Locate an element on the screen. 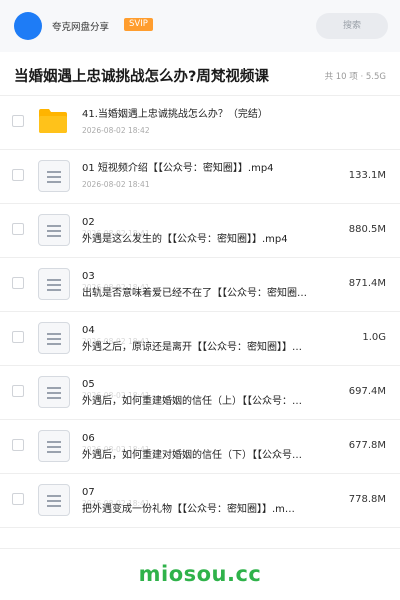 This screenshot has height=600, width=400. file-name: 07 is located at coordinates (211, 492).